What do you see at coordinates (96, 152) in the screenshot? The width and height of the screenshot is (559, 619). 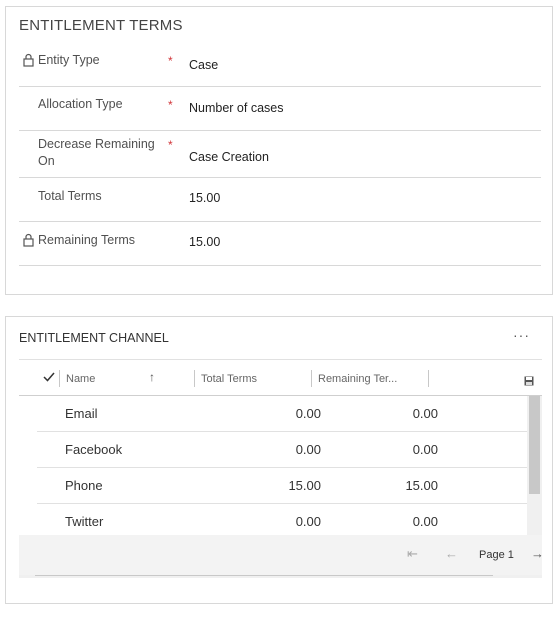 I see `field-label: Decrease Remaining On` at bounding box center [96, 152].